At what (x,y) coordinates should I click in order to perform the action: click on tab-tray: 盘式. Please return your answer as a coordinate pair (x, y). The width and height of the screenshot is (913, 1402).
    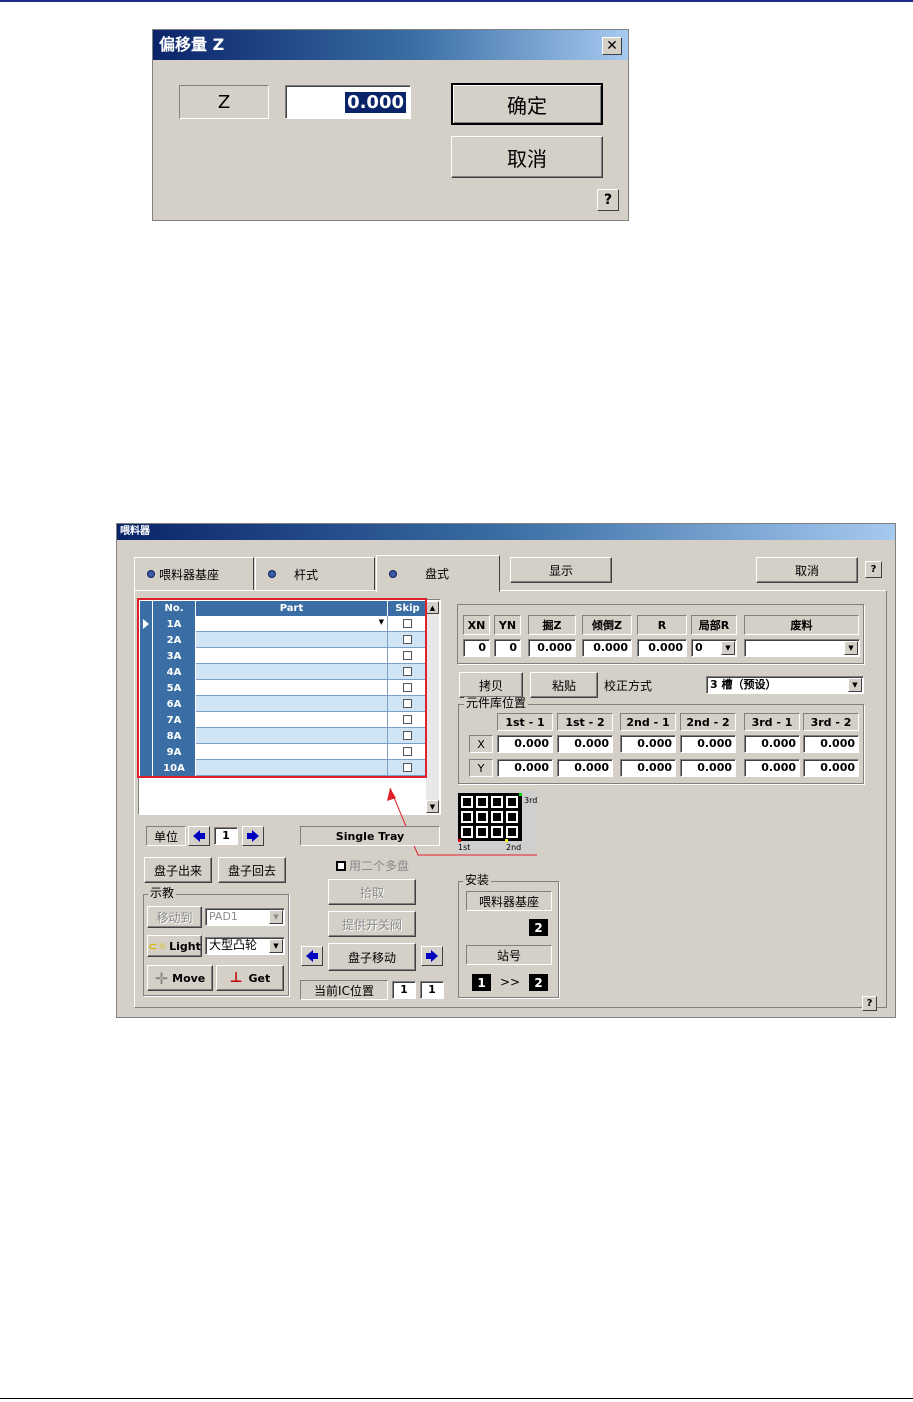
    Looking at the image, I should click on (438, 573).